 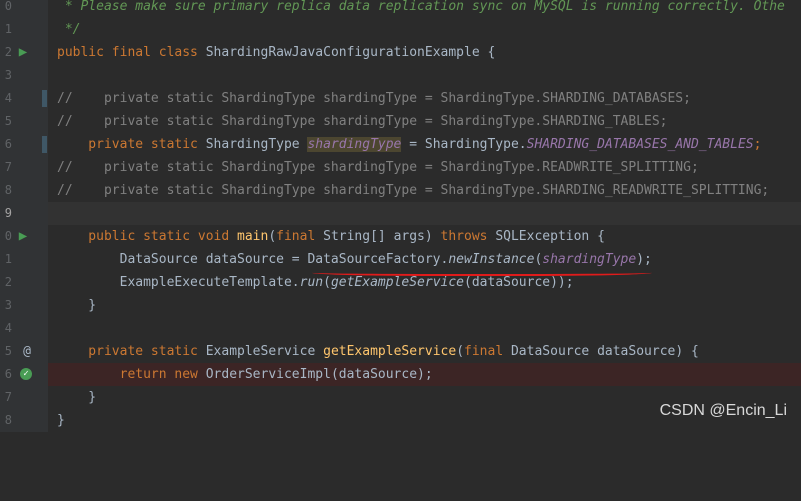 I want to click on code-line: 4, so click(x=400, y=328).